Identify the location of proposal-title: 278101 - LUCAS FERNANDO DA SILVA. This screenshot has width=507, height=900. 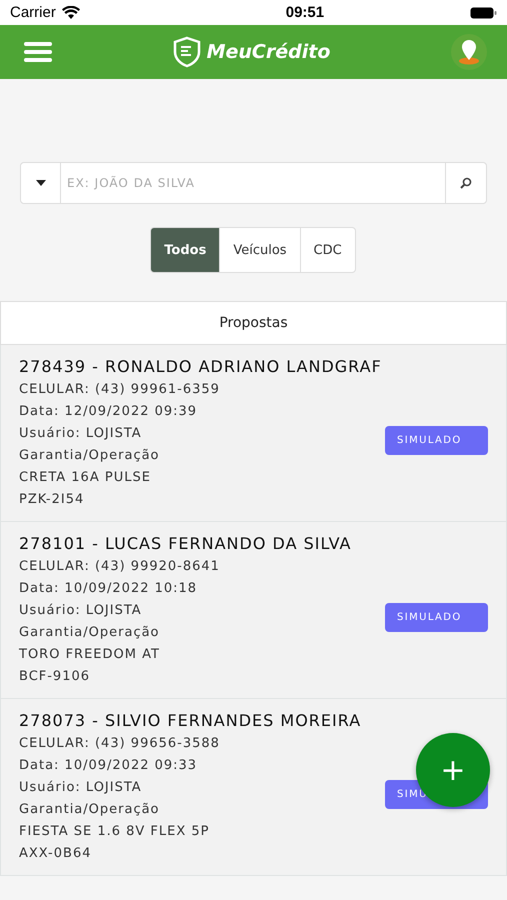
(185, 543).